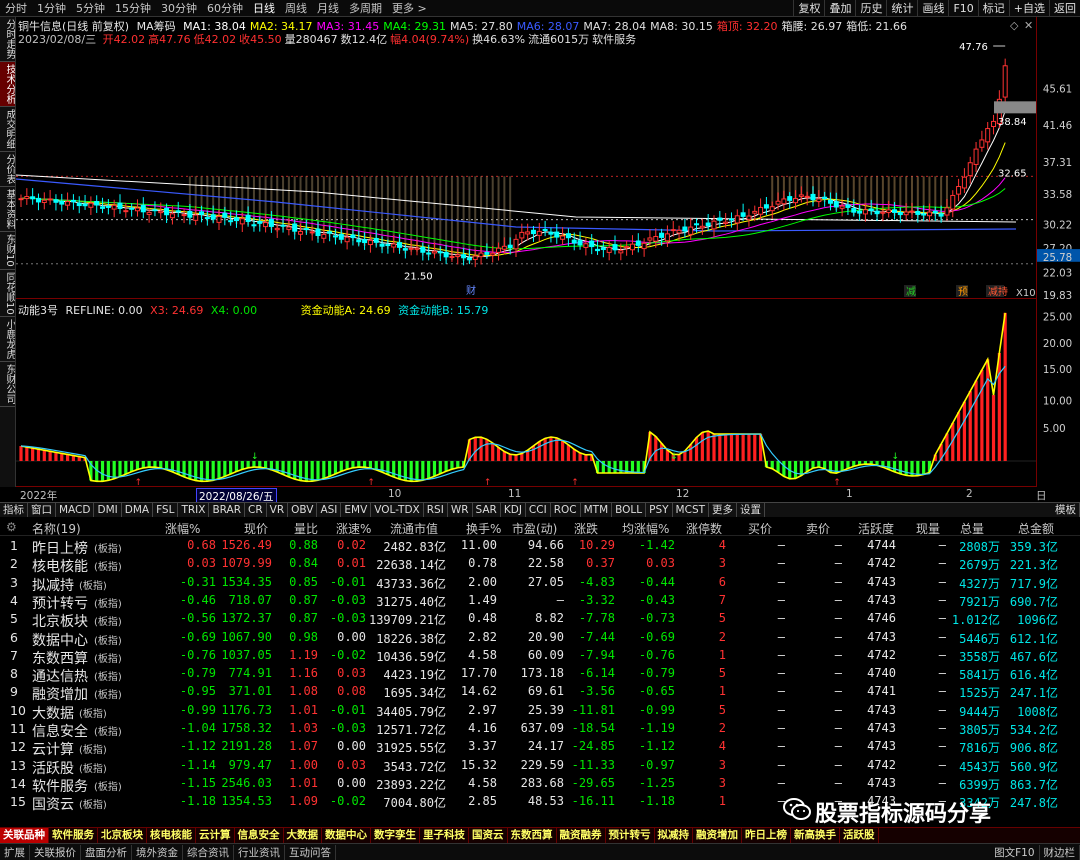 This screenshot has height=860, width=1080. I want to click on template-button: 模板, so click(1066, 510).